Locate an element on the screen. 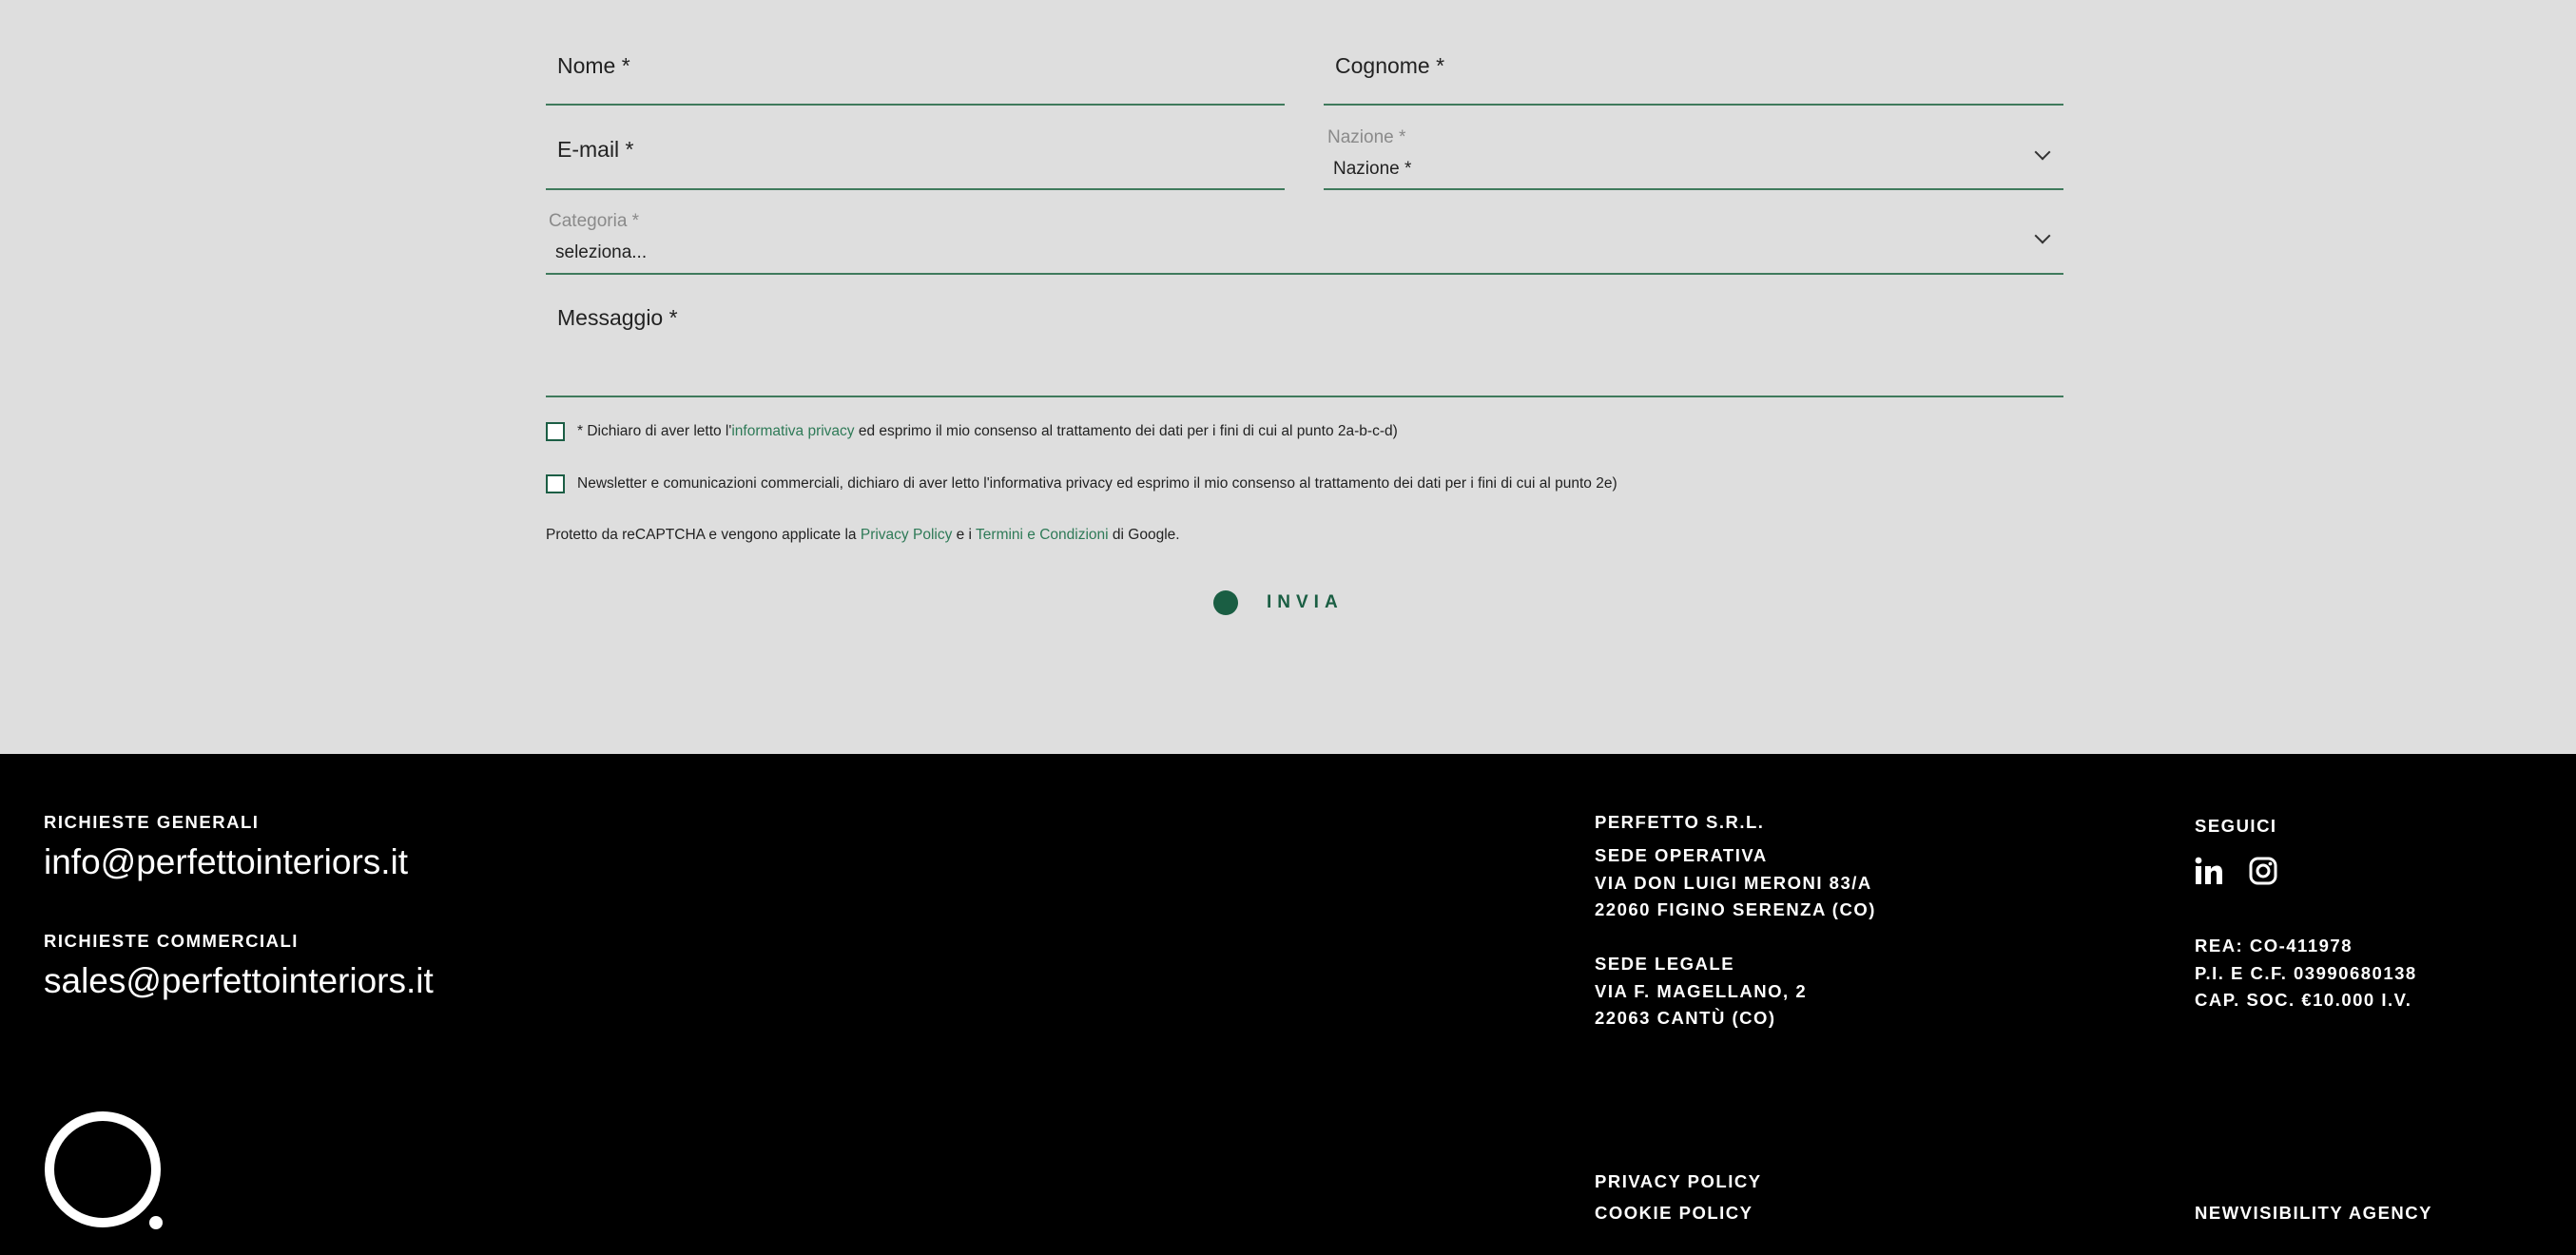 Image resolution: width=2576 pixels, height=1255 pixels. submit-button: INVIA is located at coordinates (1278, 602).